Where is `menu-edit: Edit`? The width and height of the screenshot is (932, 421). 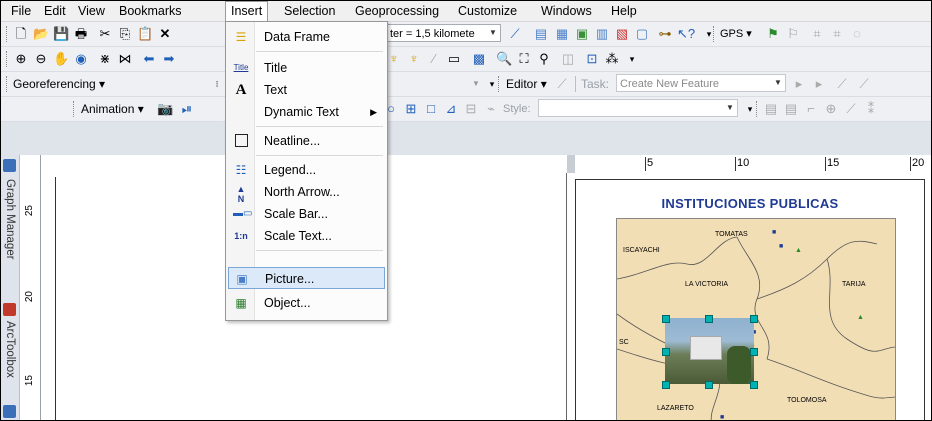
menu-edit: Edit is located at coordinates (55, 11).